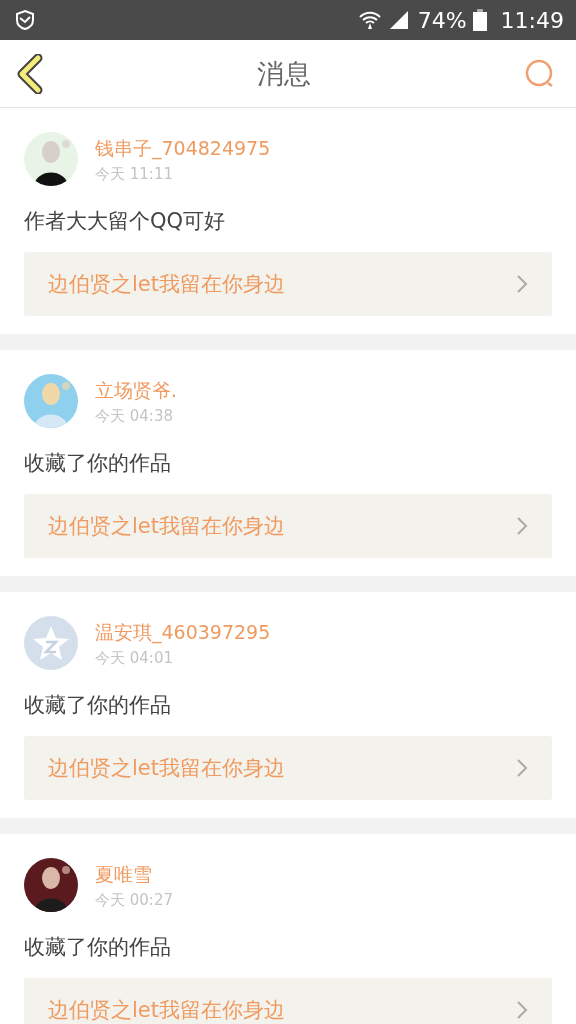 The height and width of the screenshot is (1024, 576). Describe the element at coordinates (134, 900) in the screenshot. I see `timestamp: 今天 00:27` at that location.